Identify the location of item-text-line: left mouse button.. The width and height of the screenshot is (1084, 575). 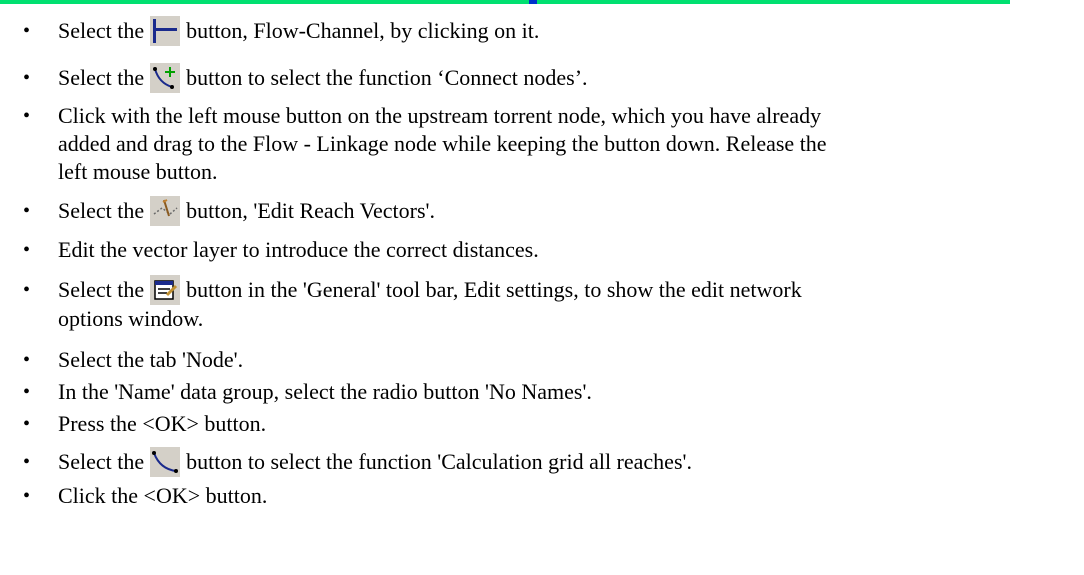
(138, 171).